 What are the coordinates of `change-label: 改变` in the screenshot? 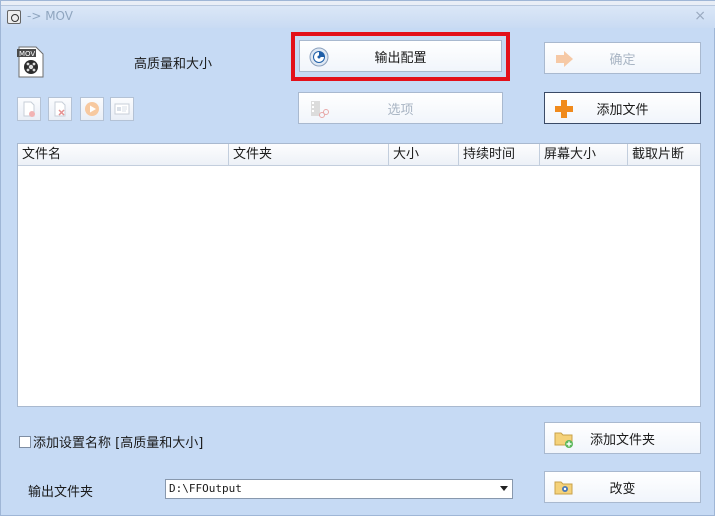 It's located at (622, 489).